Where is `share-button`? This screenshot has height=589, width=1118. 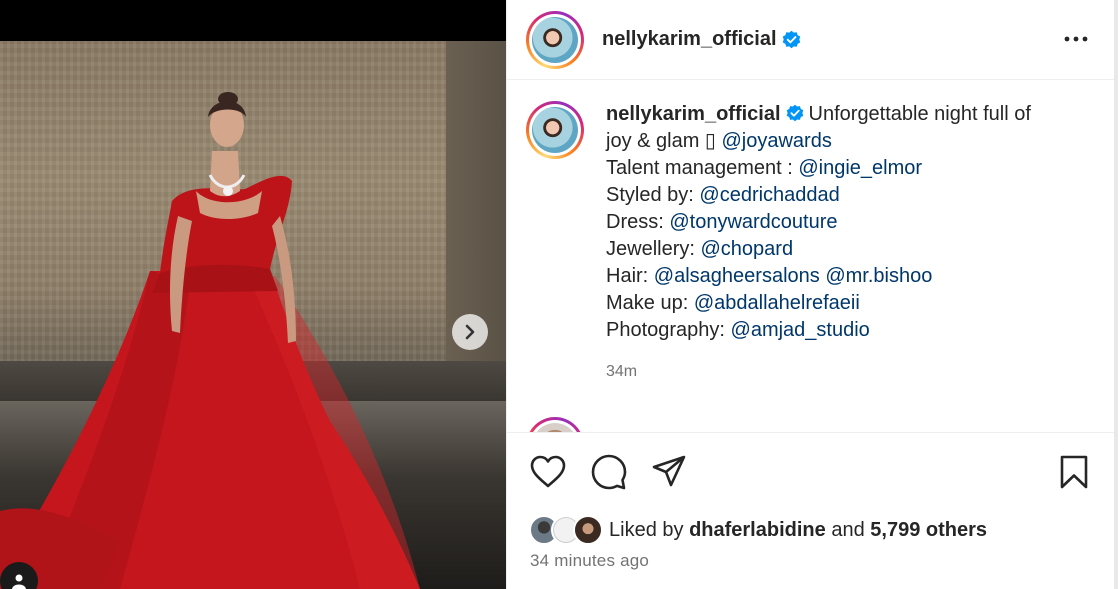
share-button is located at coordinates (669, 472).